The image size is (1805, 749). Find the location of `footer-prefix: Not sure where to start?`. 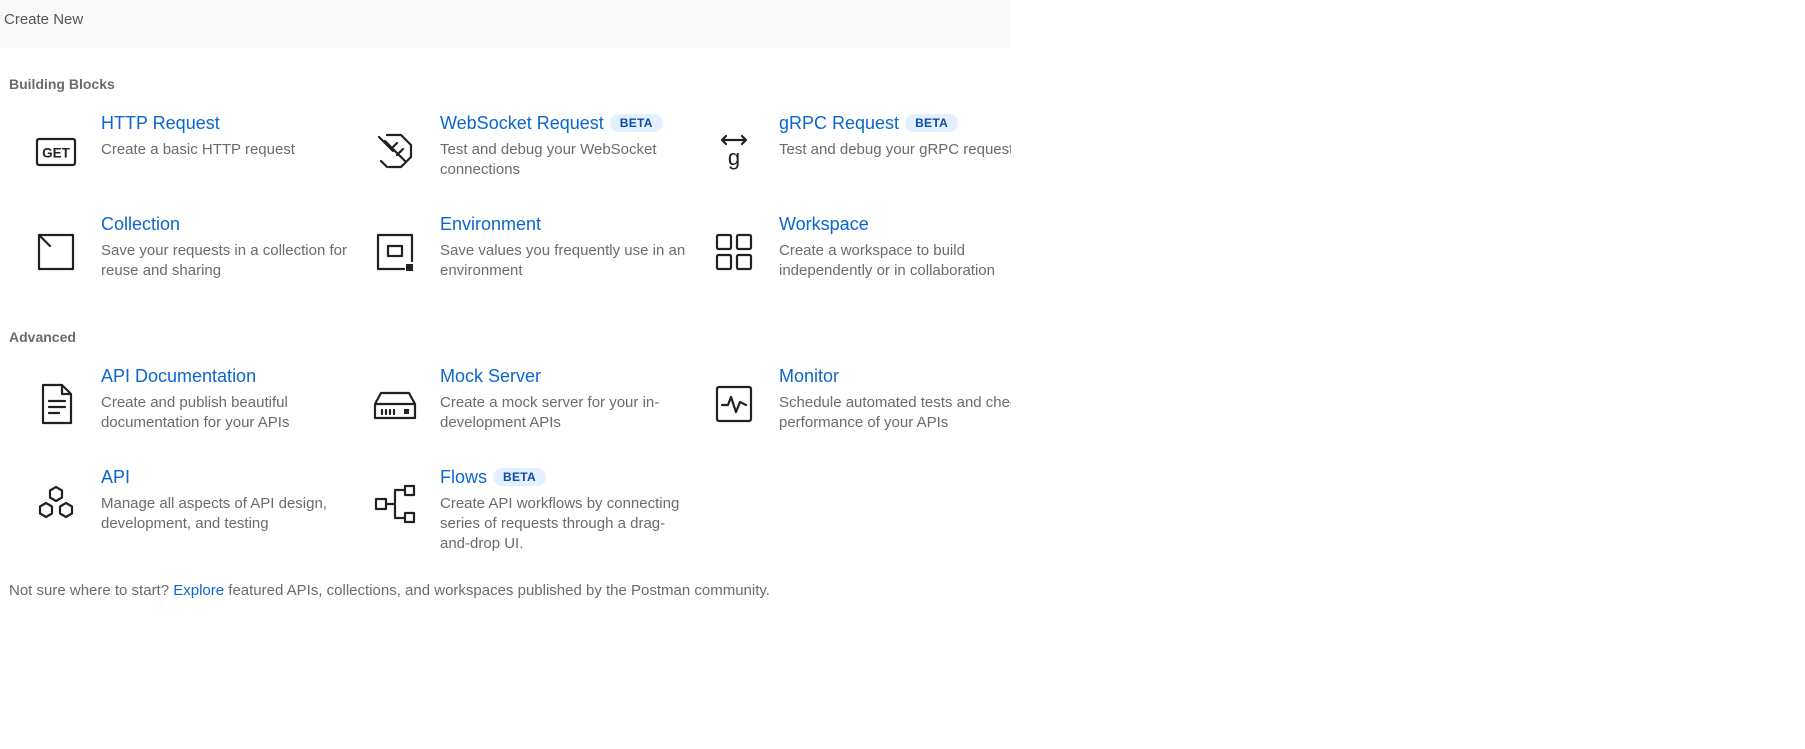

footer-prefix: Not sure where to start? is located at coordinates (89, 590).